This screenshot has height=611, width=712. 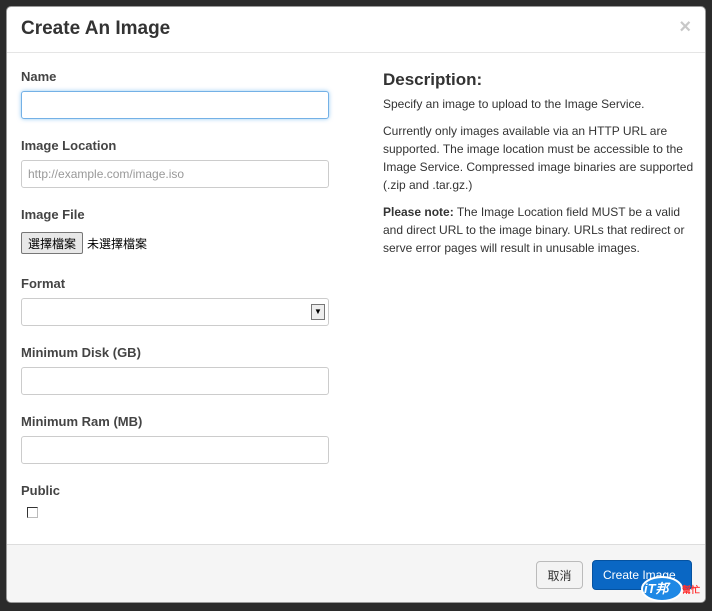 What do you see at coordinates (175, 174) in the screenshot?
I see `image-location-input` at bounding box center [175, 174].